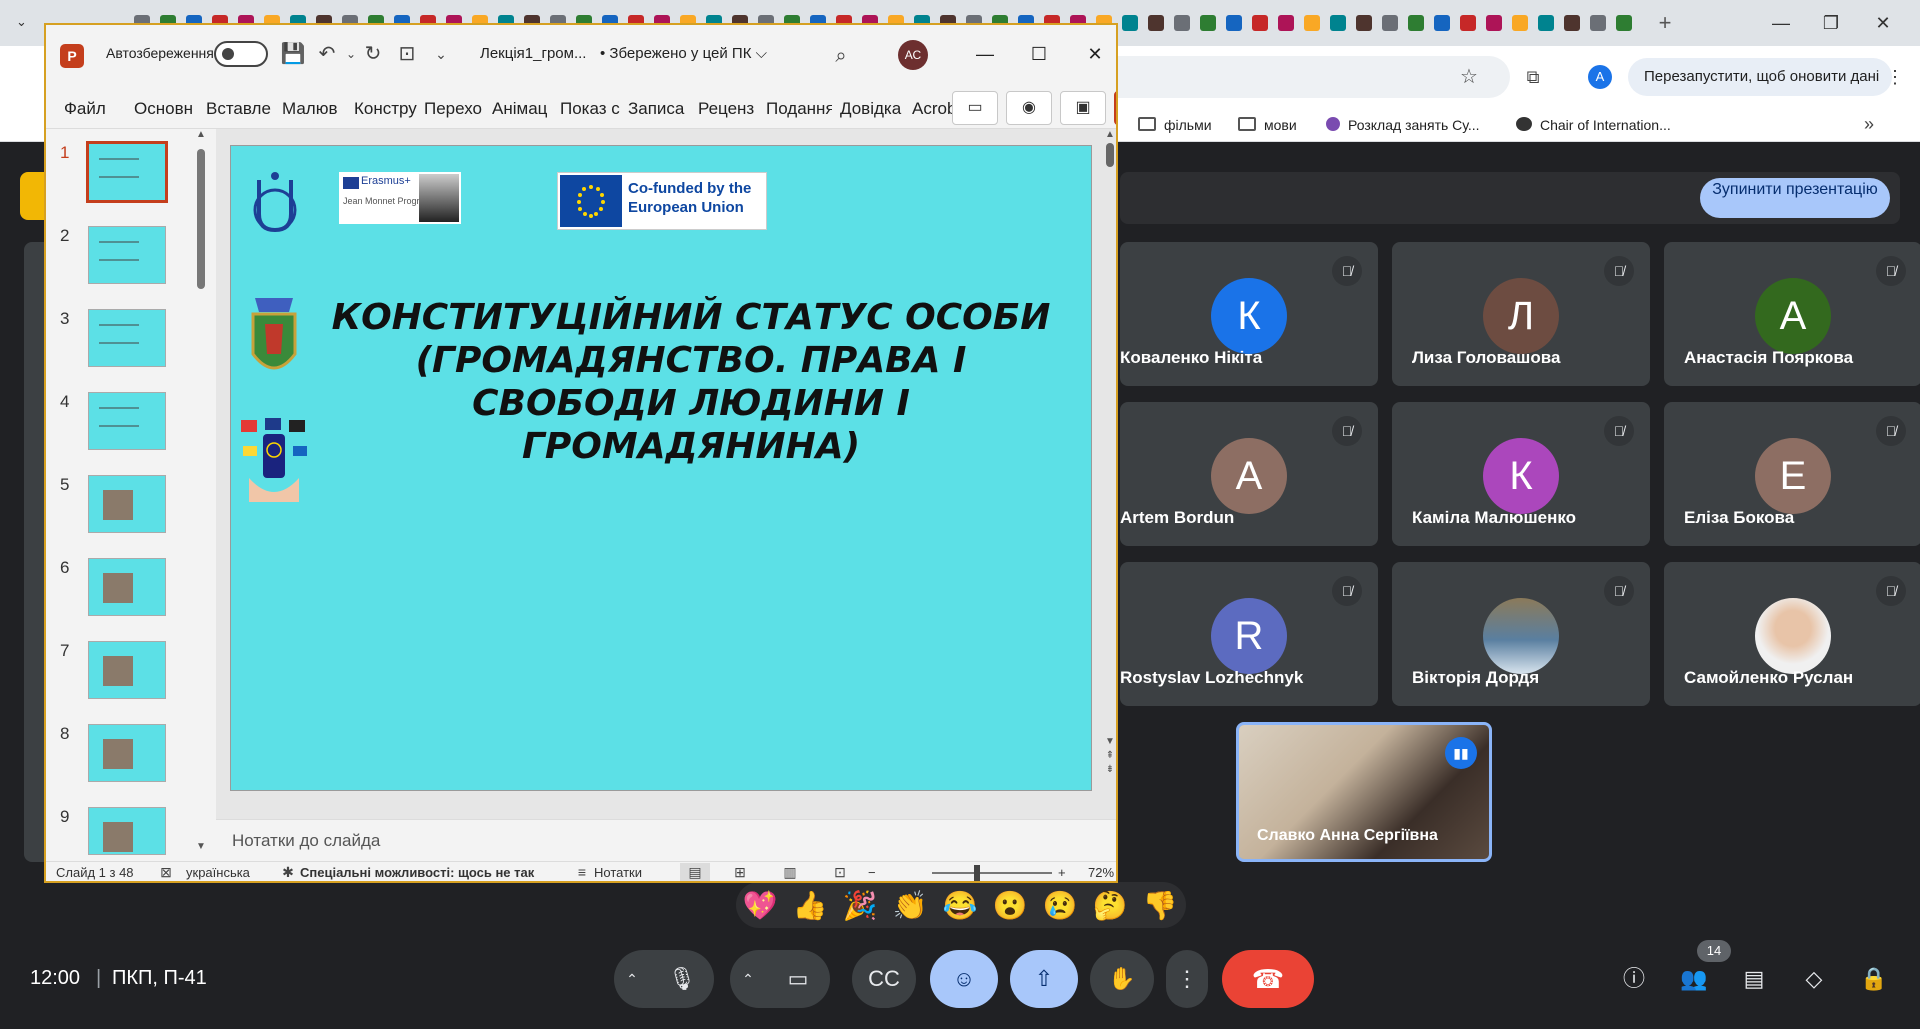  What do you see at coordinates (790, 872) in the screenshot?
I see `reading-view-icon: ▥` at bounding box center [790, 872].